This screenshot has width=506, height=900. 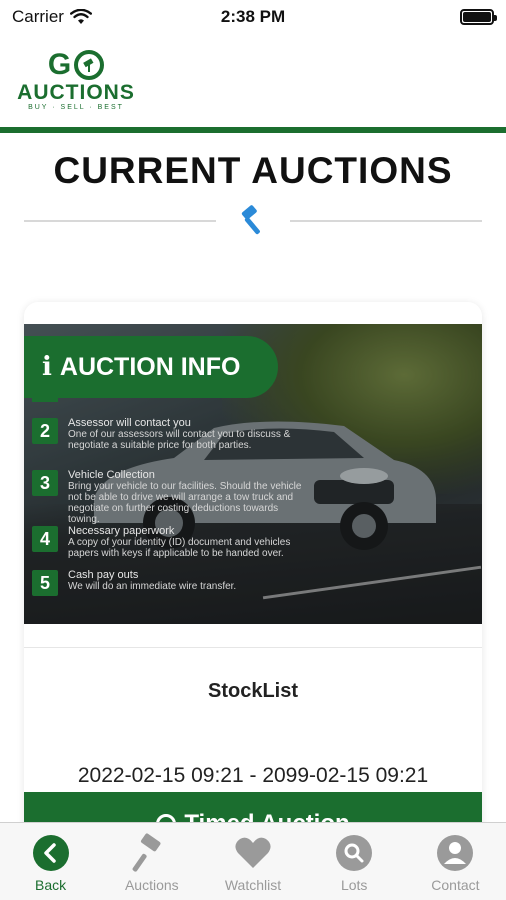 I want to click on tab-auctions: Auctions, so click(x=151, y=861).